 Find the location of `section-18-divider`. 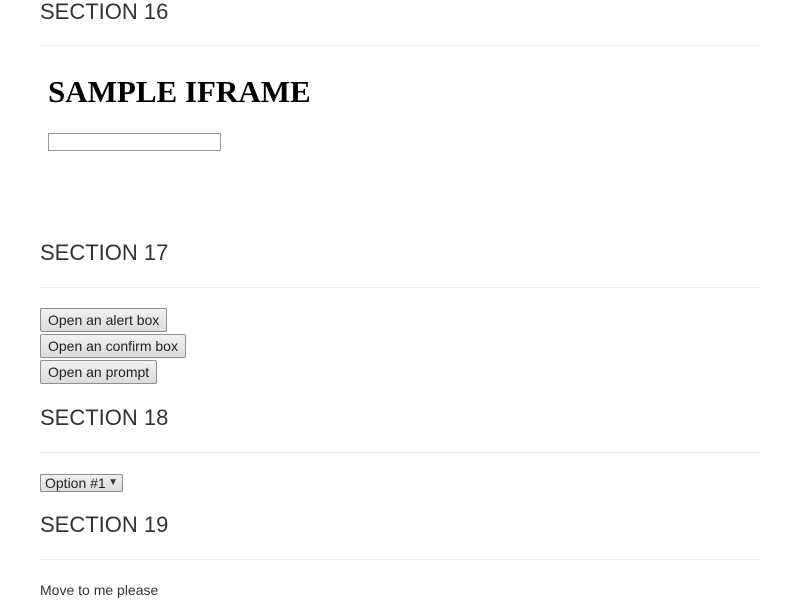

section-18-divider is located at coordinates (400, 452).